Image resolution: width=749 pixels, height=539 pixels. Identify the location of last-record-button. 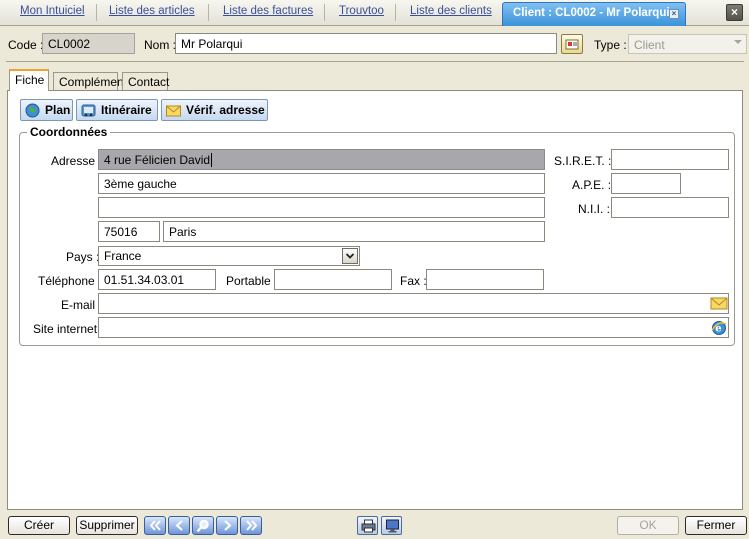
(251, 525).